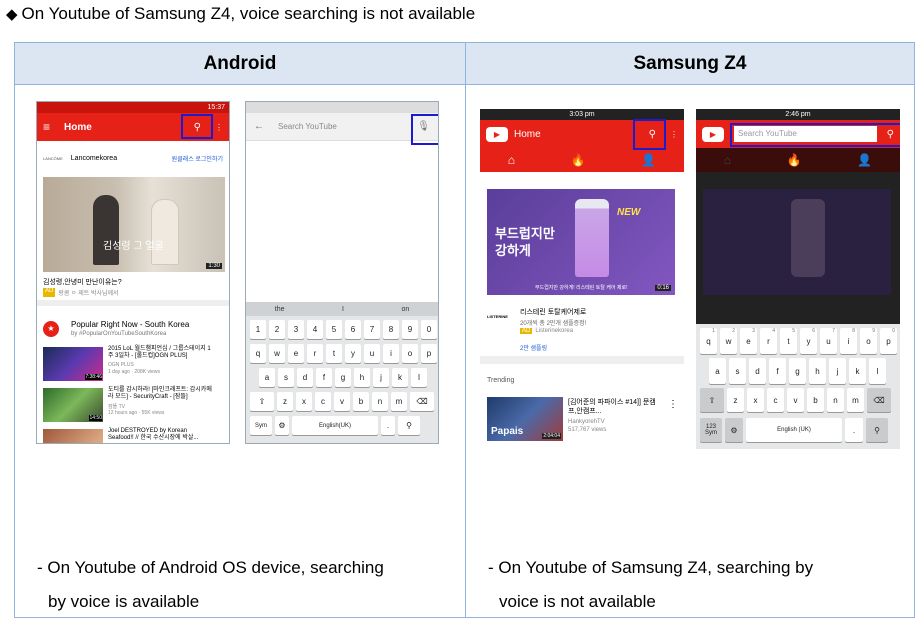 The width and height of the screenshot is (924, 627). What do you see at coordinates (46, 127) in the screenshot?
I see `menu-icon: ≡` at bounding box center [46, 127].